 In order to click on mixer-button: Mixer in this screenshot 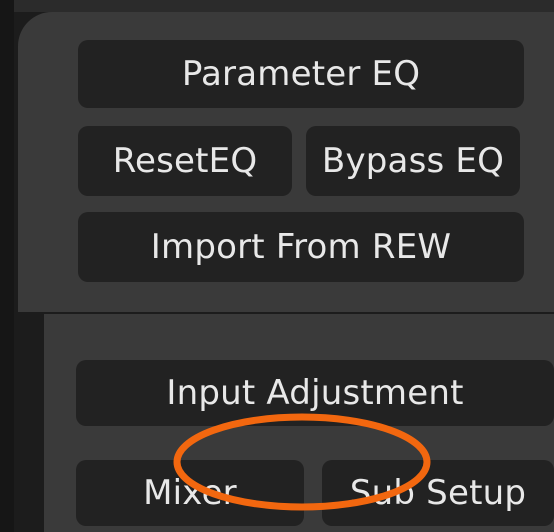, I will do `click(190, 493)`.